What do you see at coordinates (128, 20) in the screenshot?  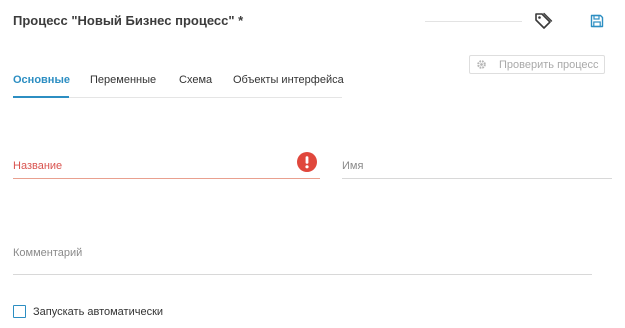 I see `page-title: Процесс "Новый Бизнес процесс" *` at bounding box center [128, 20].